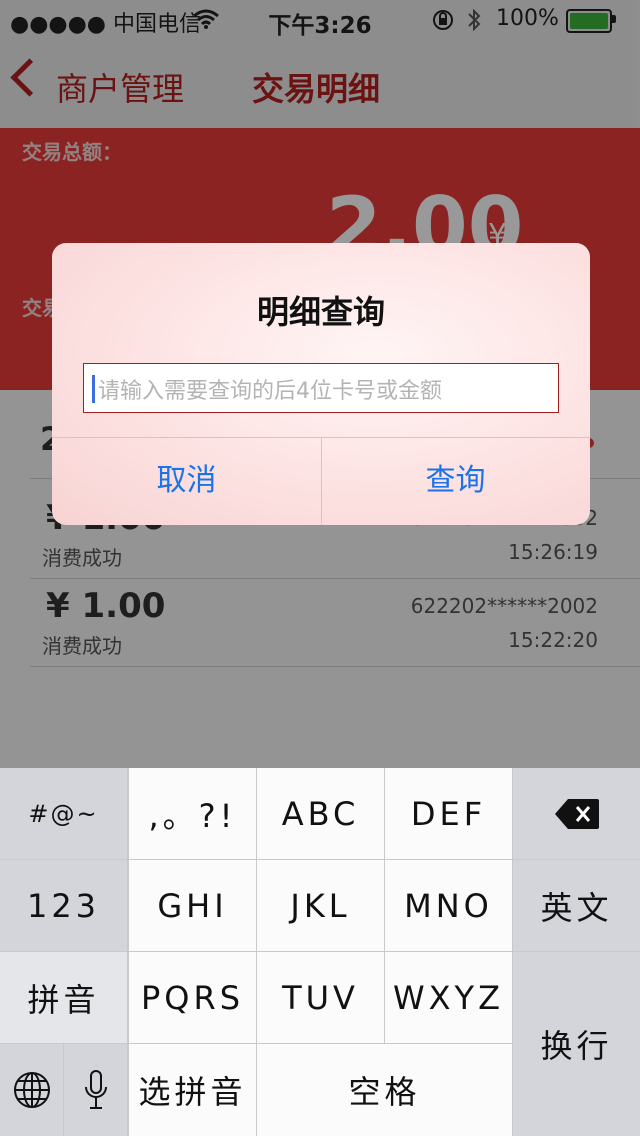 The height and width of the screenshot is (1136, 640). Describe the element at coordinates (448, 905) in the screenshot. I see `key-mno: MNO` at that location.